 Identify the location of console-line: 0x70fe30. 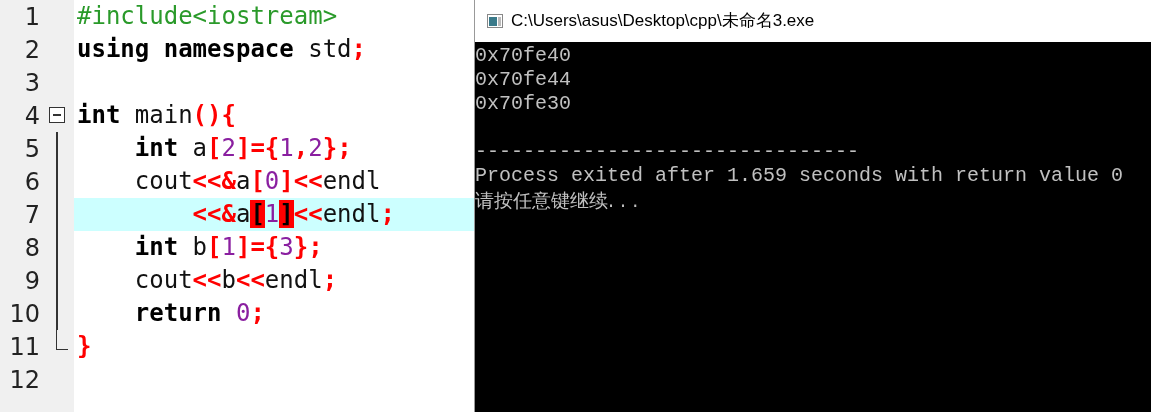
(523, 104).